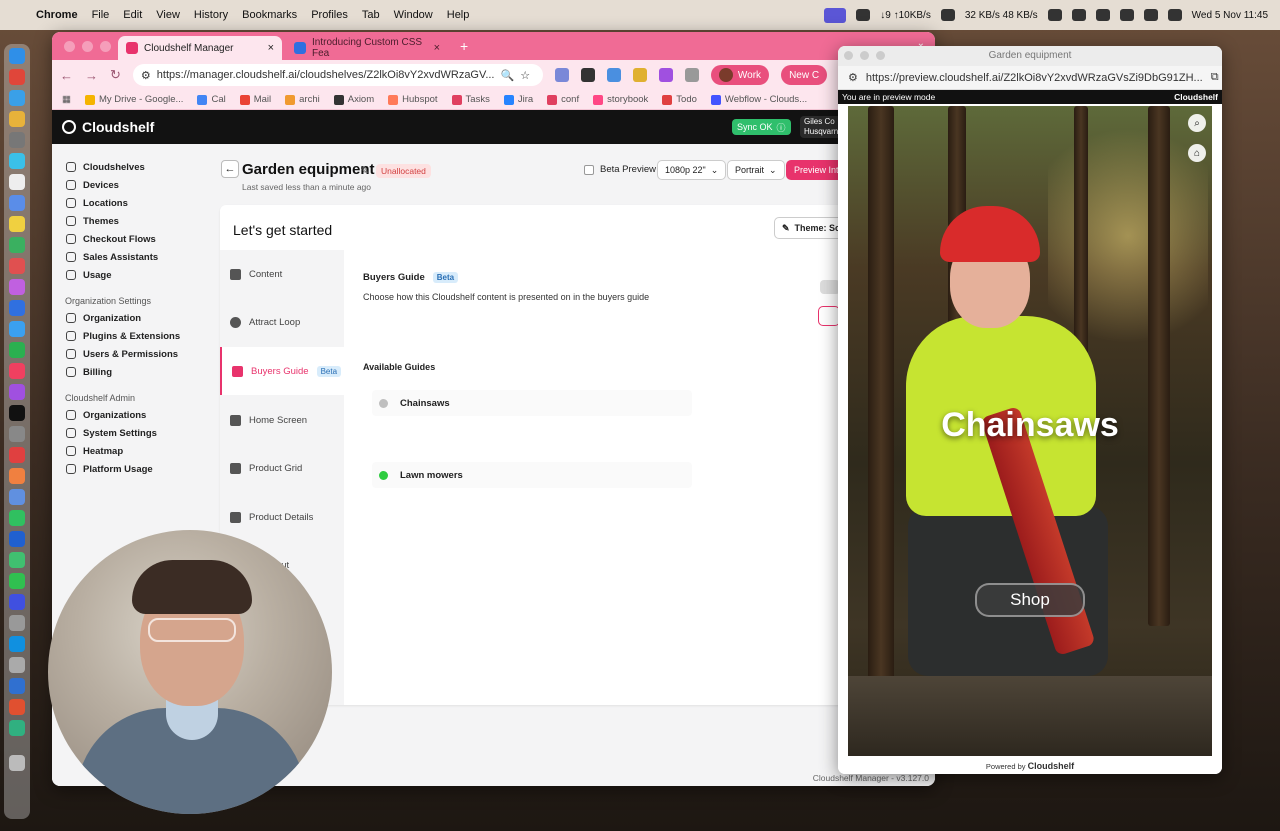 This screenshot has width=1280, height=831. Describe the element at coordinates (66, 99) in the screenshot. I see `apps-grid-icon: ▦` at that location.